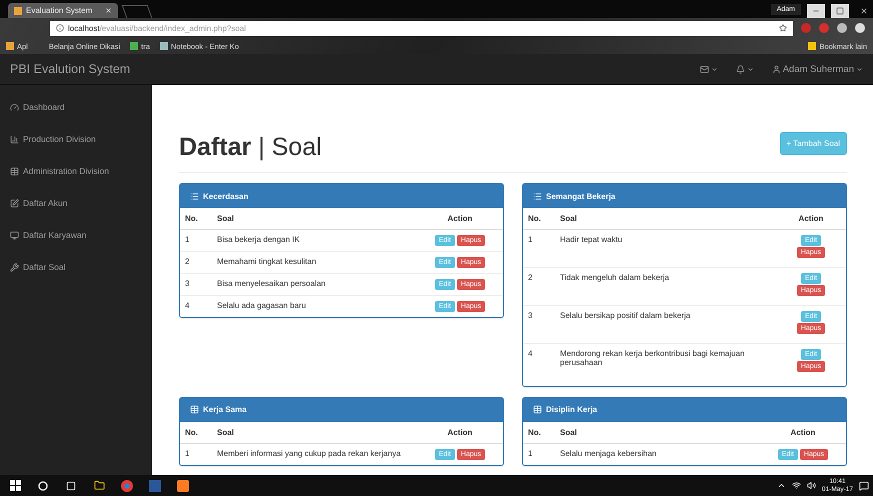 Image resolution: width=873 pixels, height=496 pixels. I want to click on bar-chart-icon, so click(14, 139).